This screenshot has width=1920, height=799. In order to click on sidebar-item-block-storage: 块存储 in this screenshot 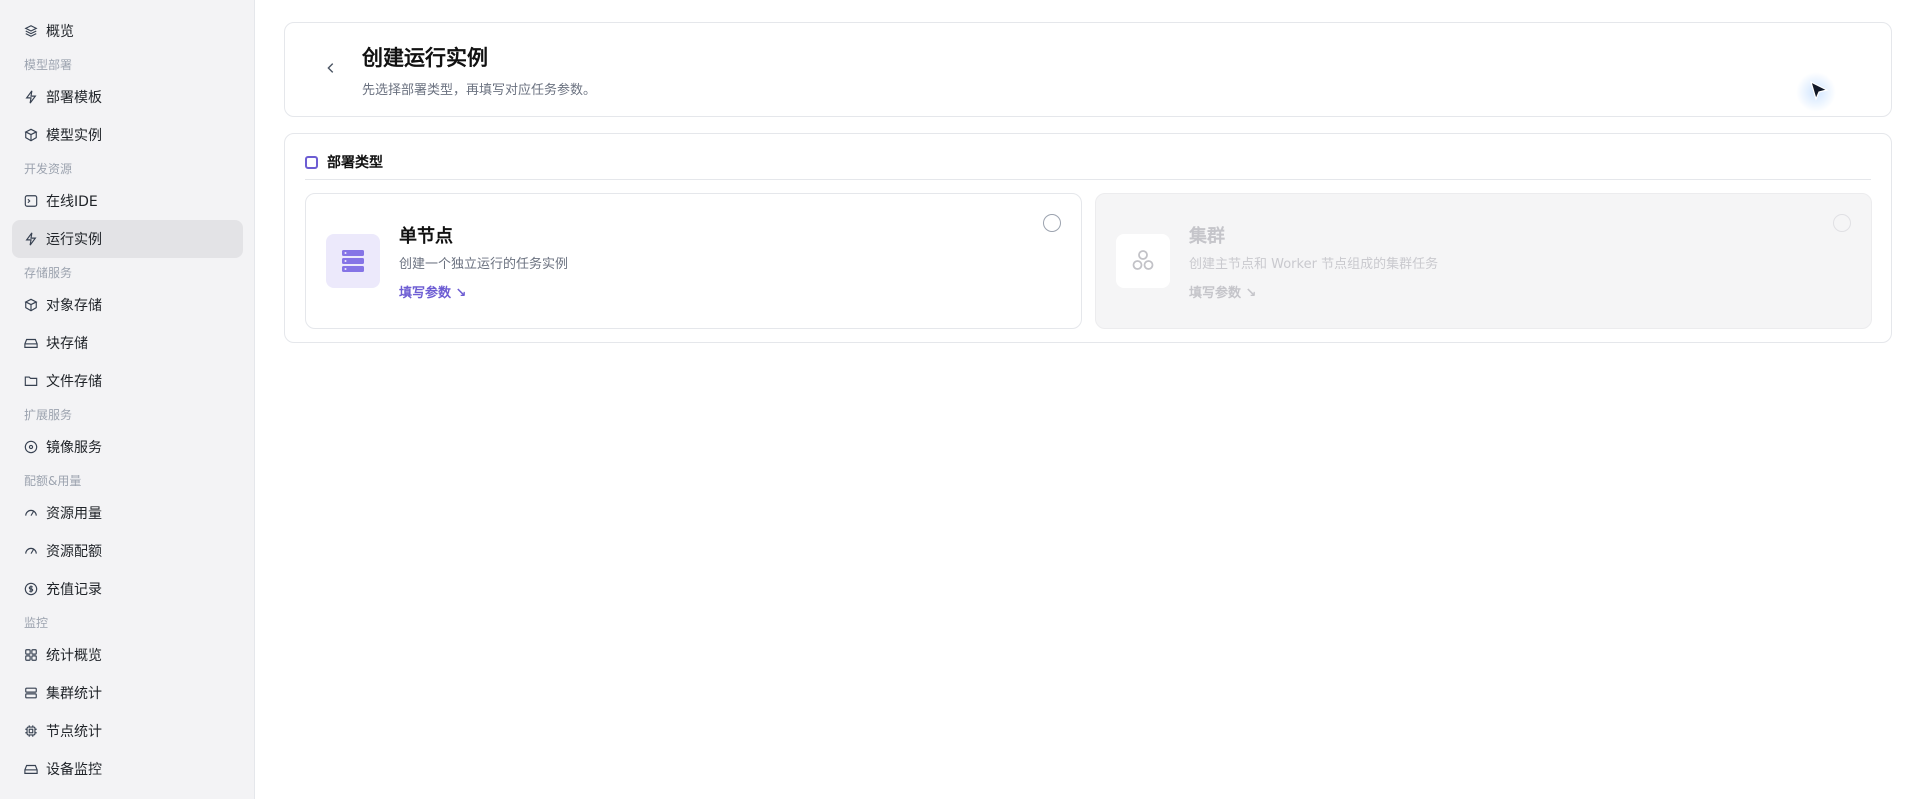, I will do `click(127, 343)`.